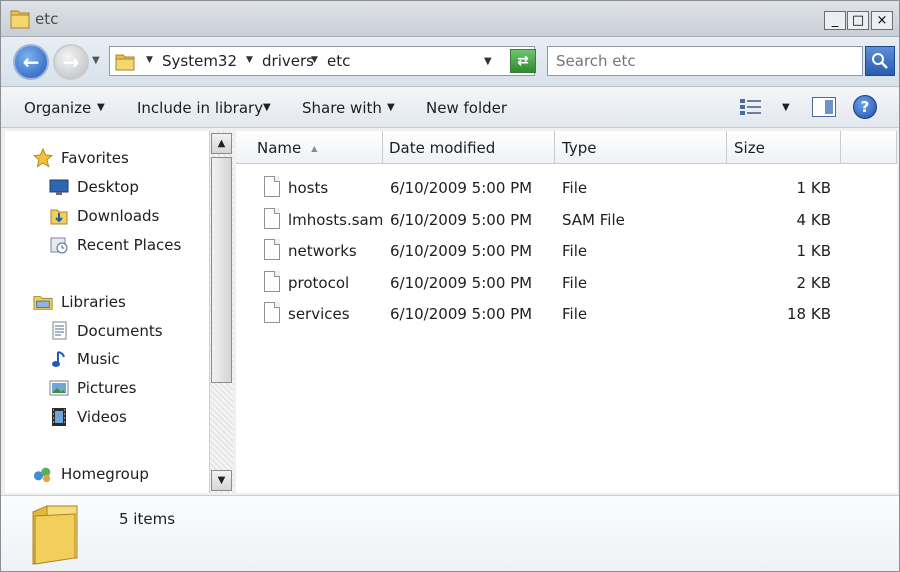 The height and width of the screenshot is (572, 900). What do you see at coordinates (308, 188) in the screenshot?
I see `file-name: hosts` at bounding box center [308, 188].